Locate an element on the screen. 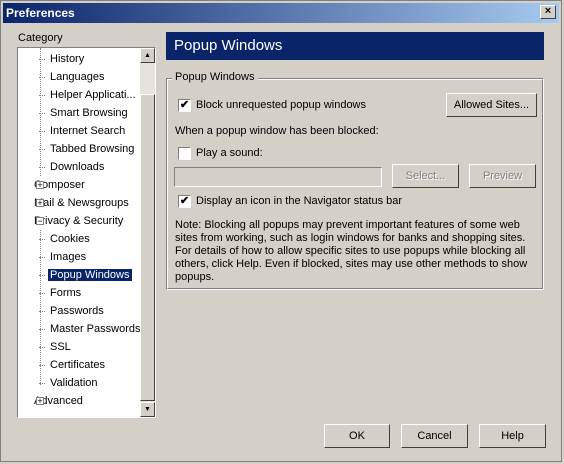 The image size is (564, 464). tree-item: + Mail & Newsgroups is located at coordinates (81, 203).